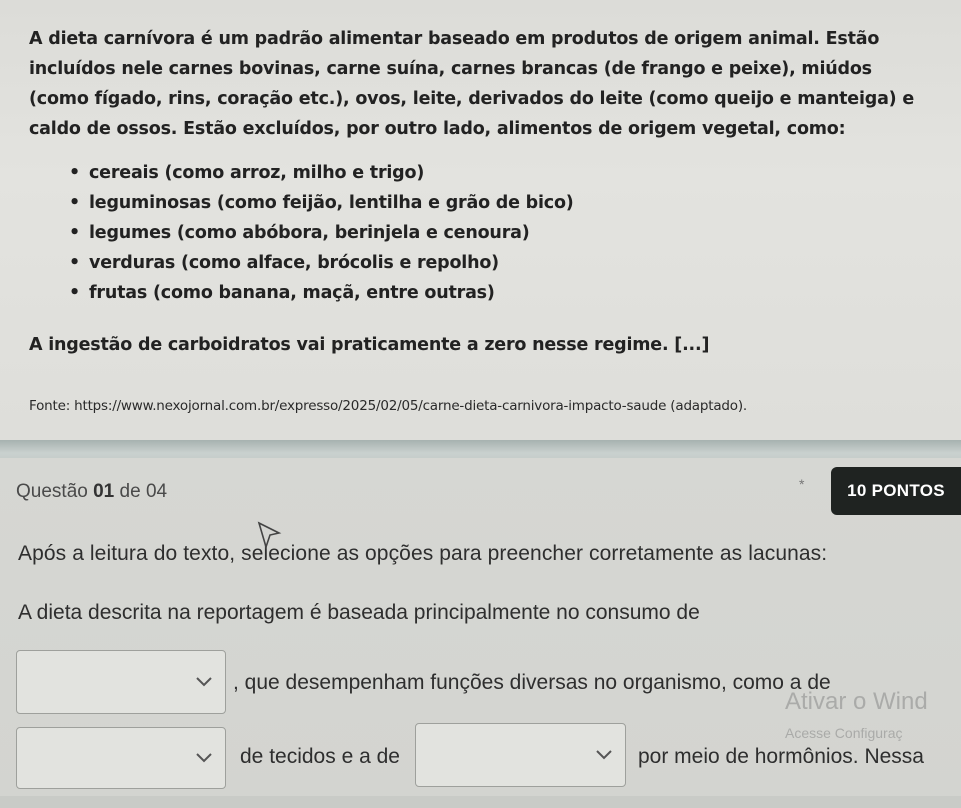 Image resolution: width=961 pixels, height=808 pixels. Describe the element at coordinates (55, 491) in the screenshot. I see `question-label: Questão` at that location.